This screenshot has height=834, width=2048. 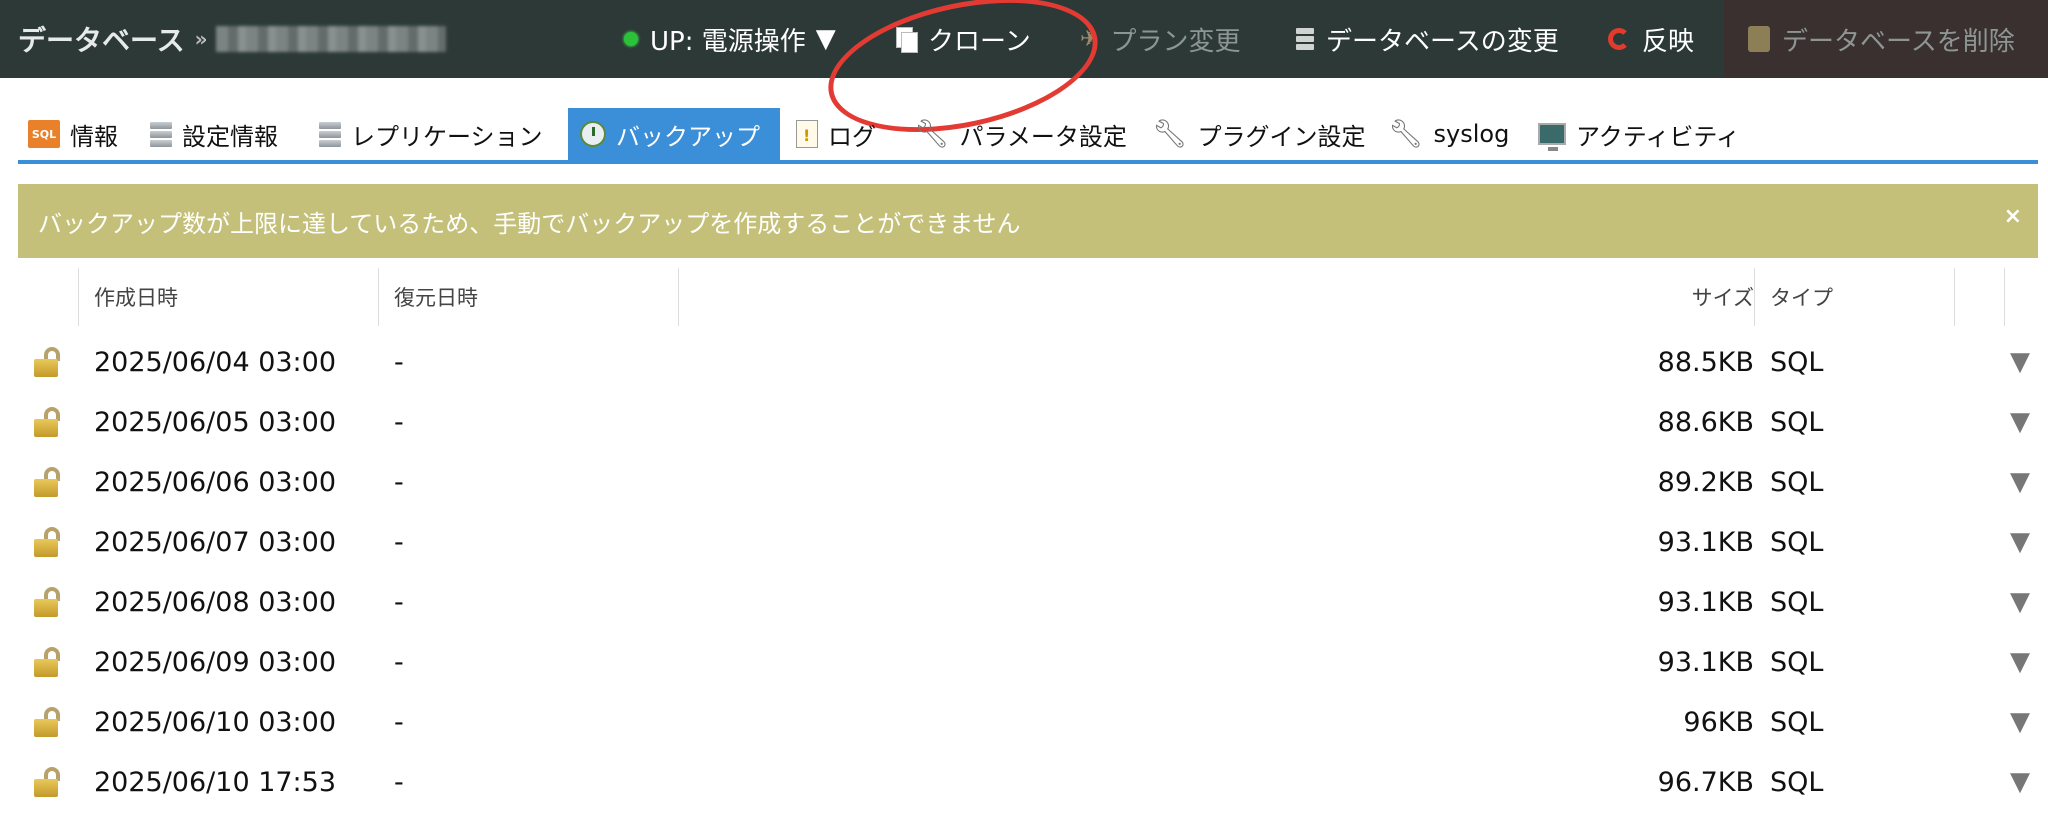 What do you see at coordinates (807, 134) in the screenshot?
I see `log-warning-icon` at bounding box center [807, 134].